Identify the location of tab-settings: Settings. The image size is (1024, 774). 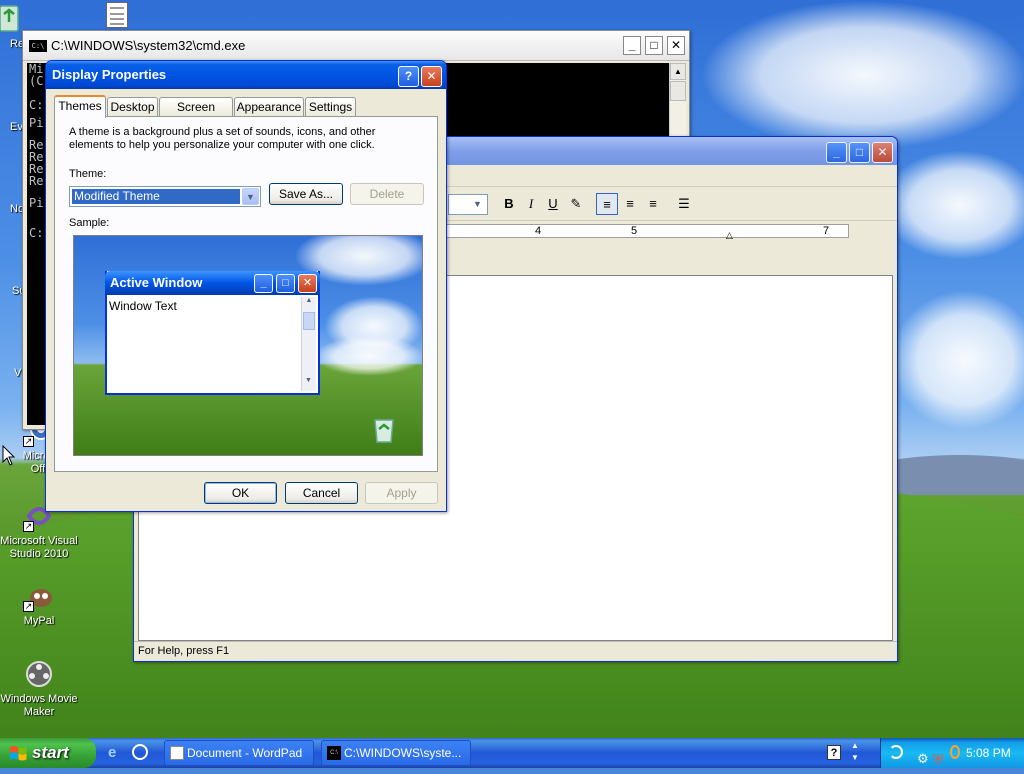
(330, 107).